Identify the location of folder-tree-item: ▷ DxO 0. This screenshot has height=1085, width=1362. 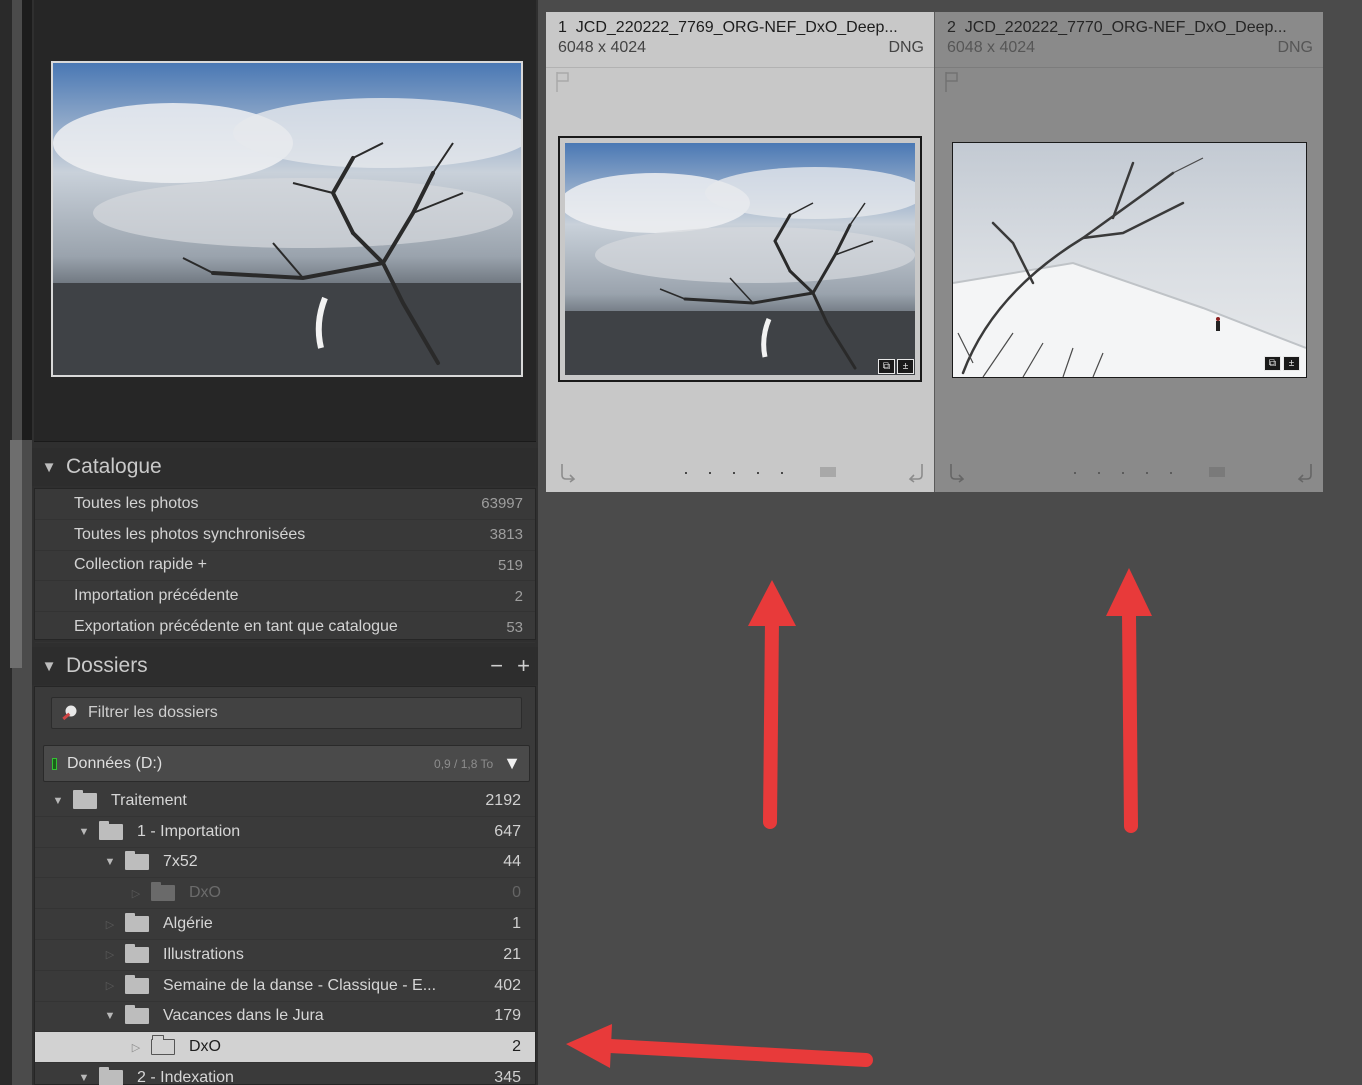
(285, 894).